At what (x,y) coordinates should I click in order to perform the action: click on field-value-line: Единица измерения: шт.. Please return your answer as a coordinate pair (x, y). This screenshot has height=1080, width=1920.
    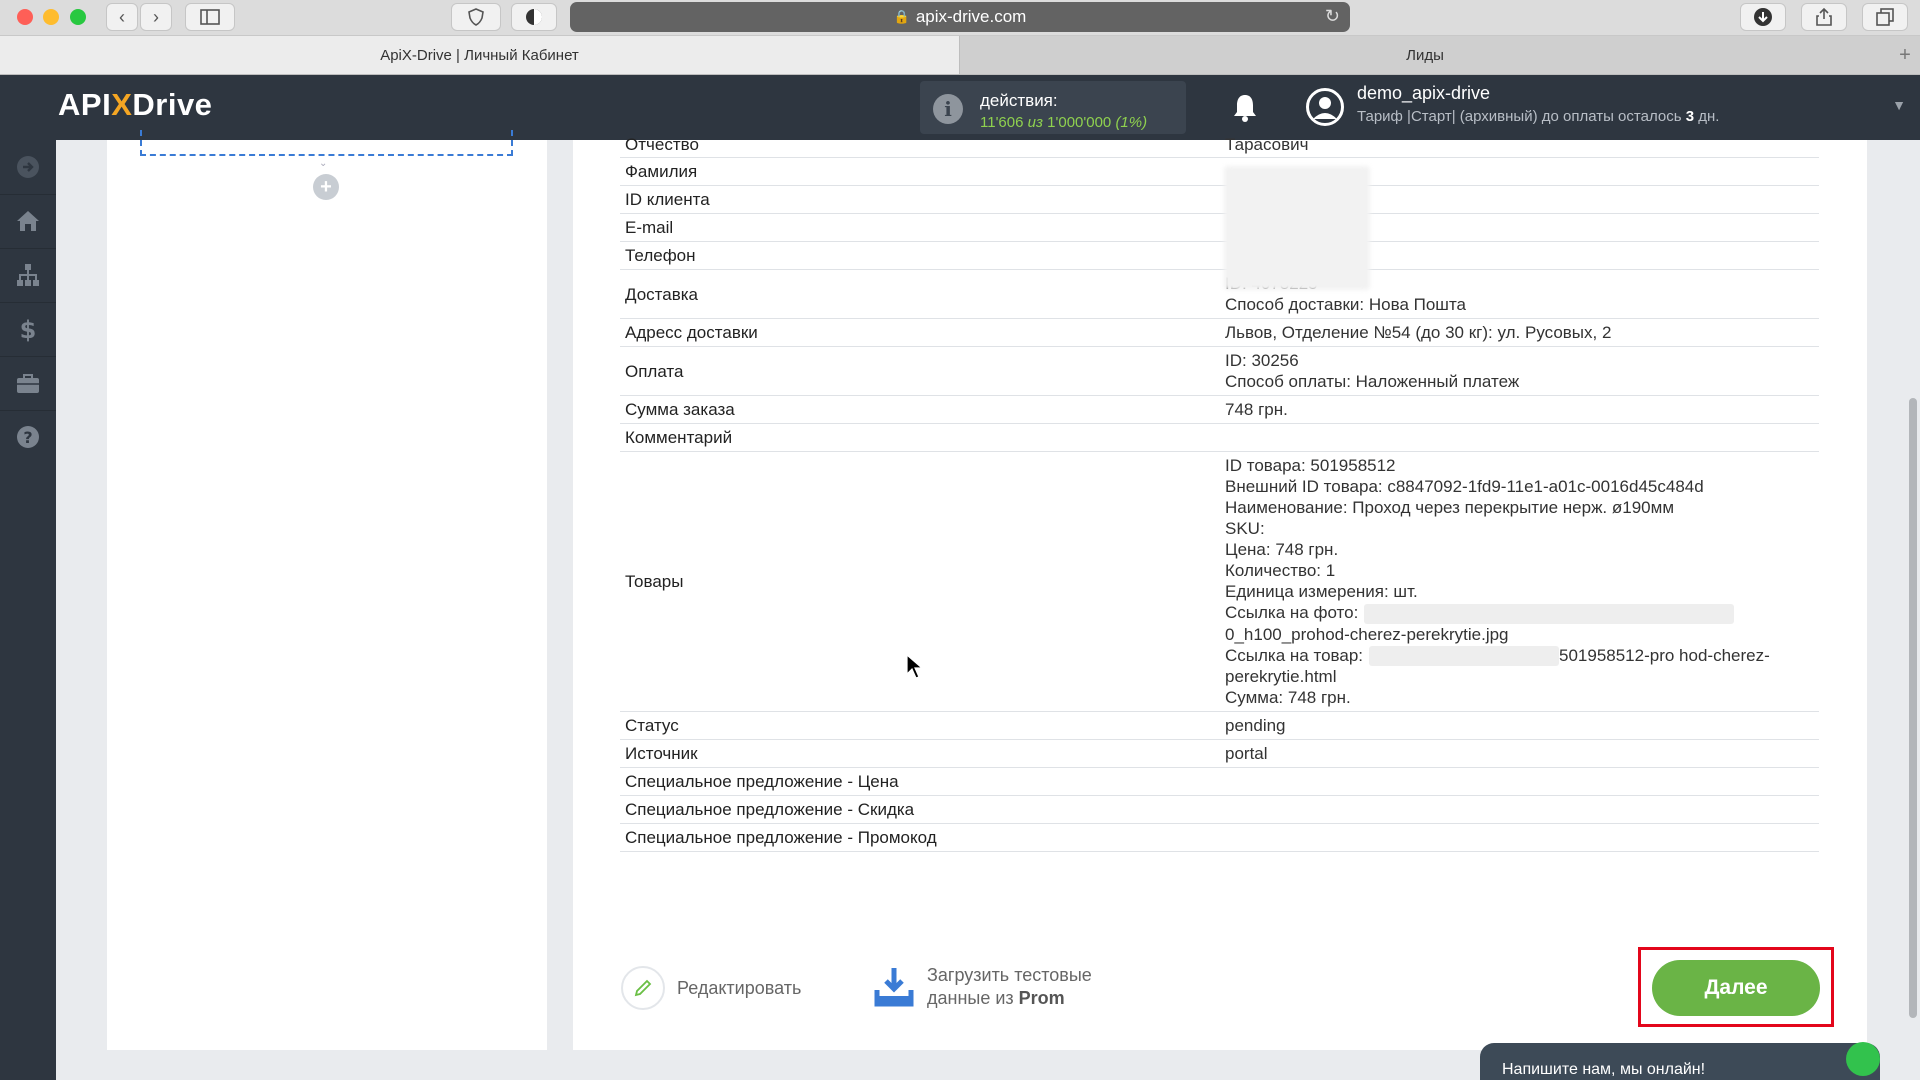
    Looking at the image, I should click on (1321, 591).